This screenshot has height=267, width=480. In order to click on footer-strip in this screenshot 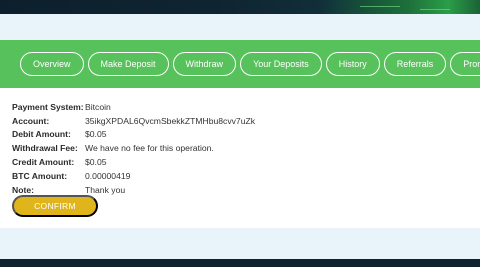, I will do `click(240, 263)`.